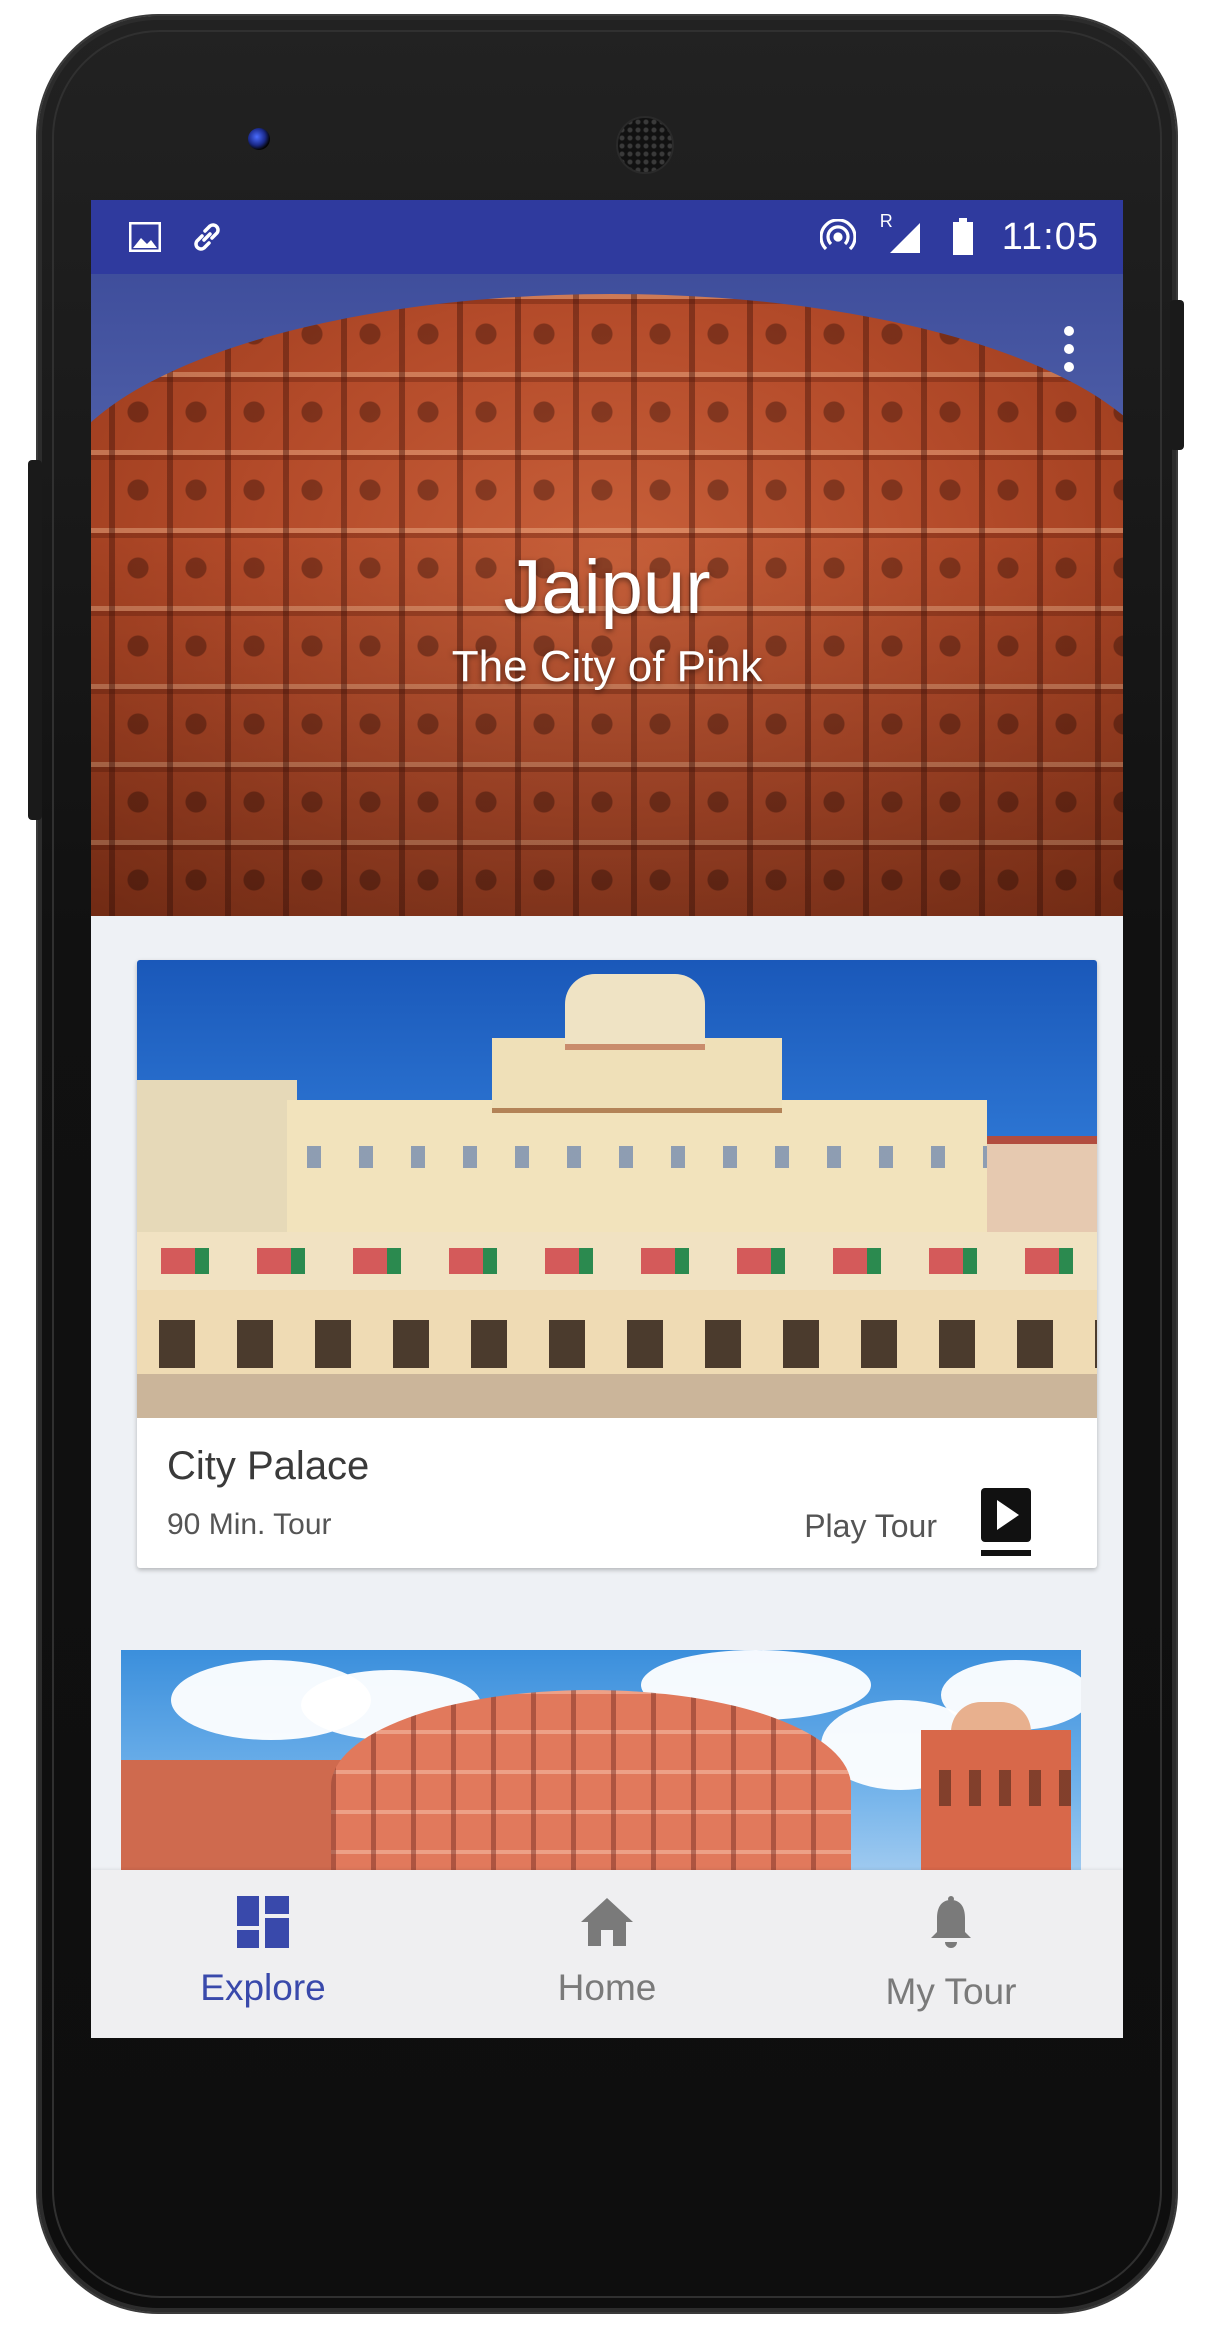 The image size is (1211, 2329). I want to click on nav-my-tour: My Tour, so click(951, 1954).